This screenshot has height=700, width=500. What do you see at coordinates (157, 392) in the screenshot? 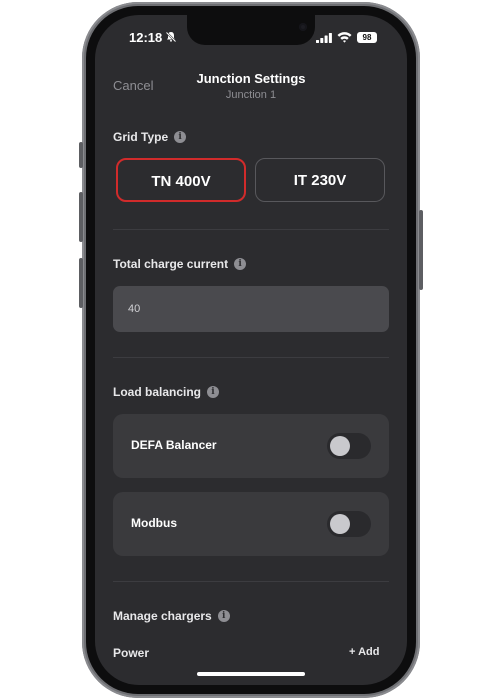
I see `load-balancing-label: Load balancing` at bounding box center [157, 392].